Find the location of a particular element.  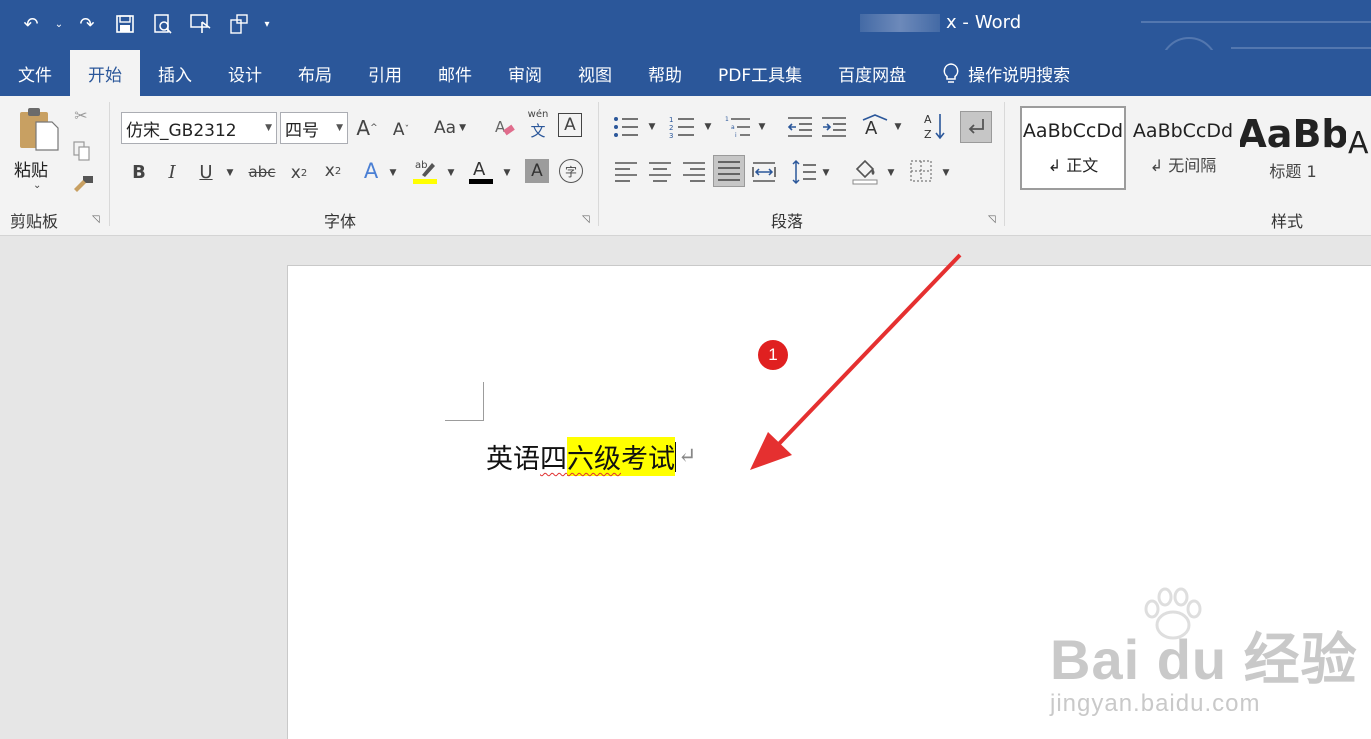

align-right-icon is located at coordinates (694, 172).